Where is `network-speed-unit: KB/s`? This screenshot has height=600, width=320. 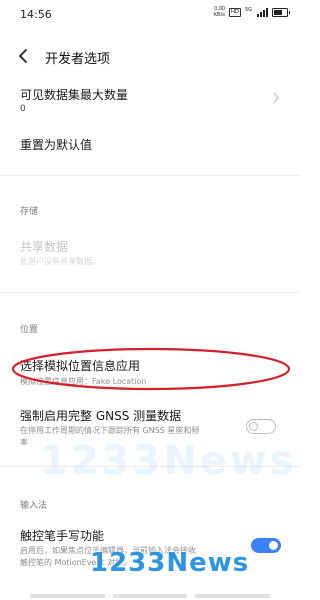 network-speed-unit: KB/s is located at coordinates (219, 14).